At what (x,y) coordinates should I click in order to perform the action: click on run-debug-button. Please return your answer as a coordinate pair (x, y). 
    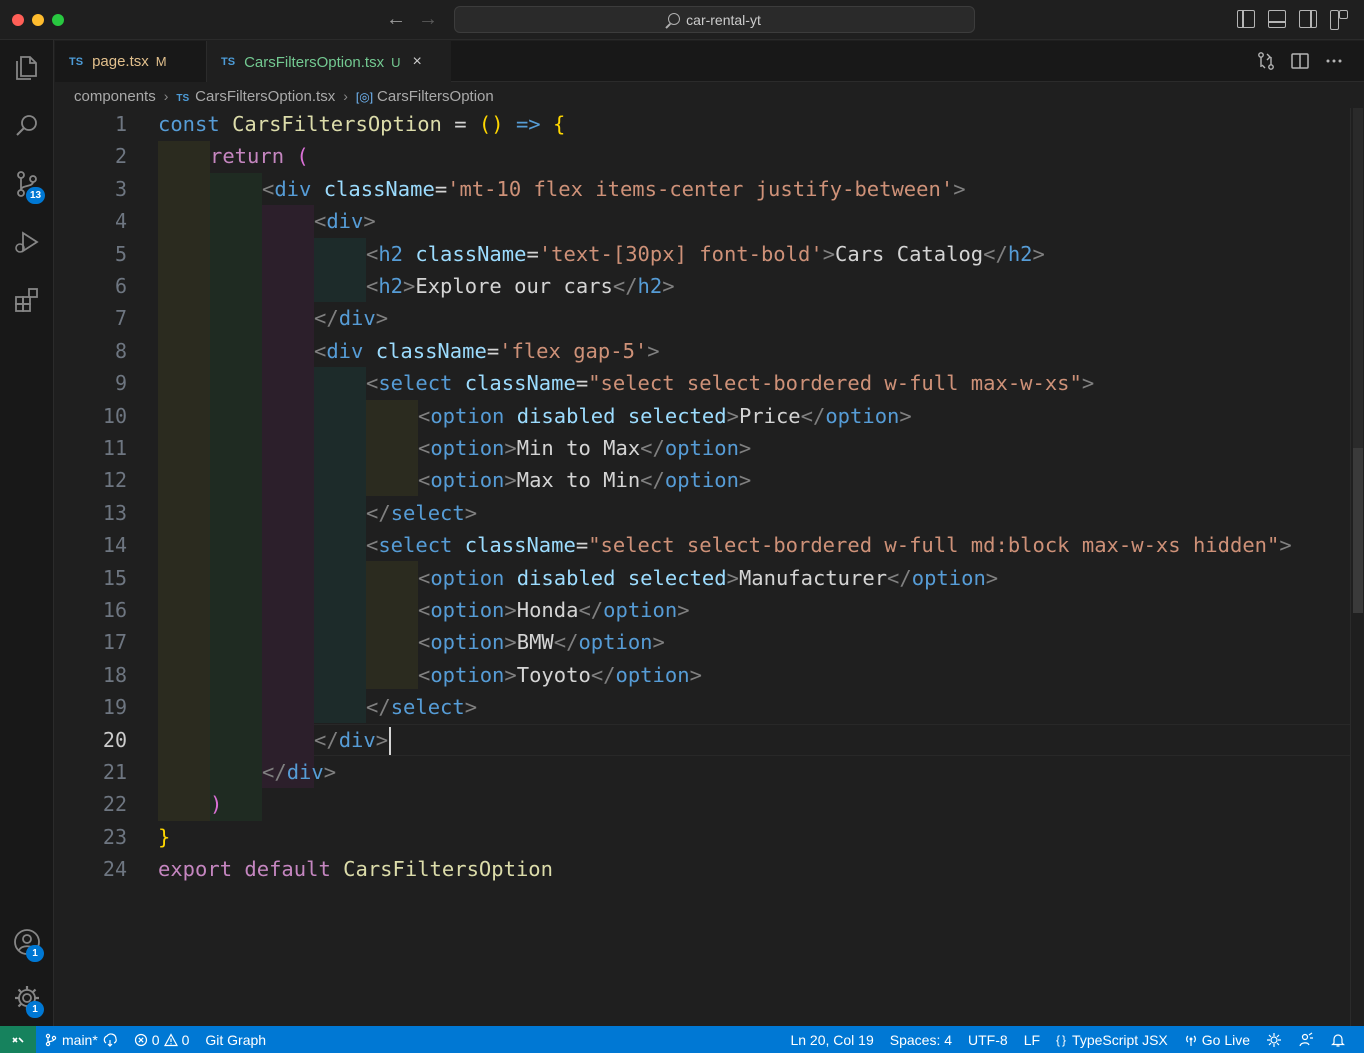
    Looking at the image, I should click on (27, 242).